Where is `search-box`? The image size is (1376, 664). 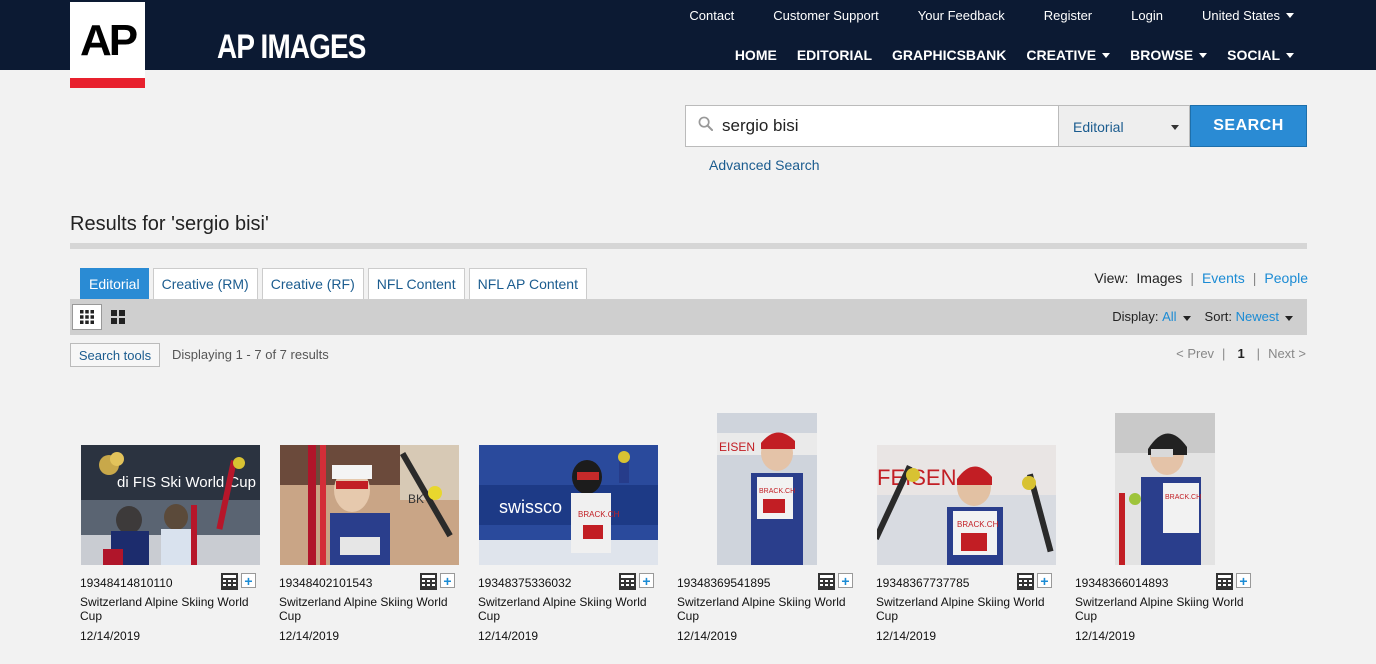 search-box is located at coordinates (872, 126).